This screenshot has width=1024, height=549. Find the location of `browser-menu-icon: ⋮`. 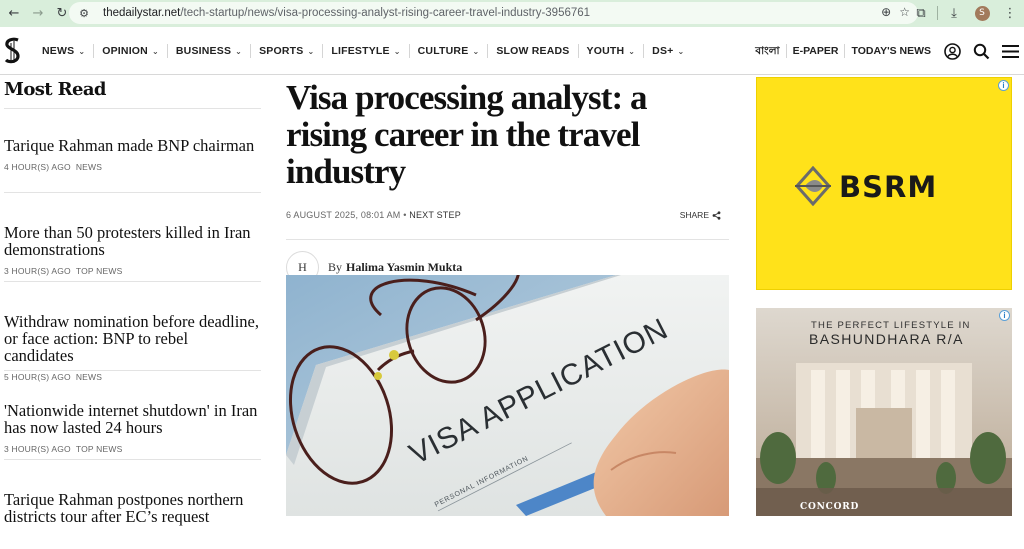

browser-menu-icon: ⋮ is located at coordinates (1010, 13).